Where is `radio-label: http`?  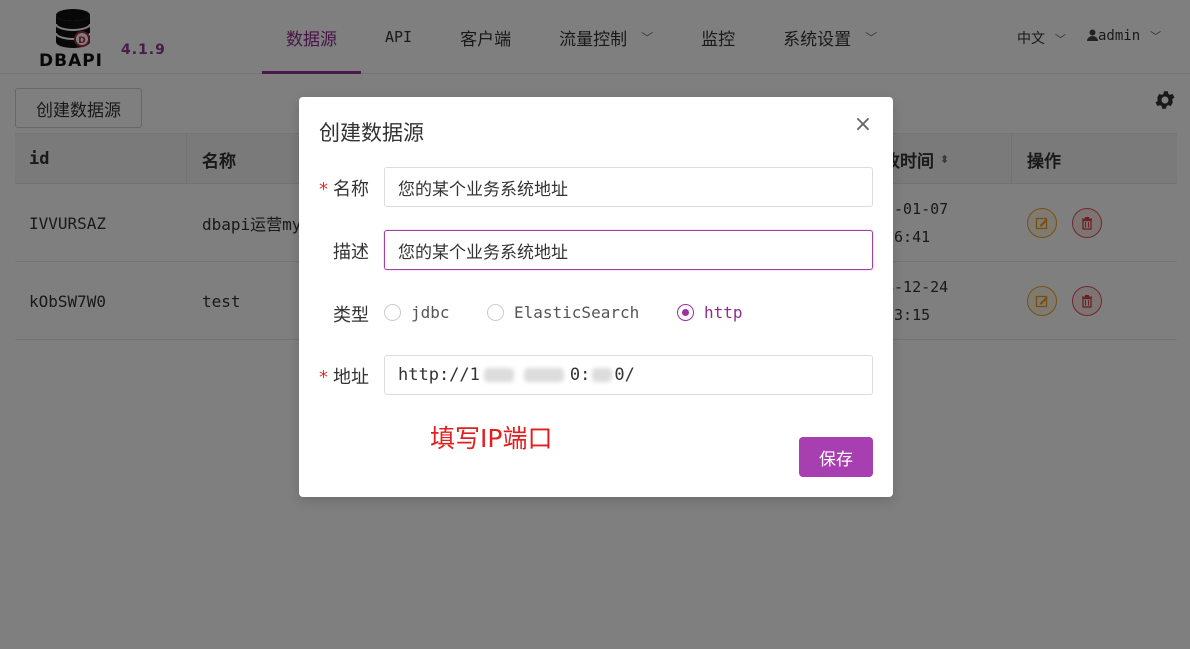
radio-label: http is located at coordinates (723, 312).